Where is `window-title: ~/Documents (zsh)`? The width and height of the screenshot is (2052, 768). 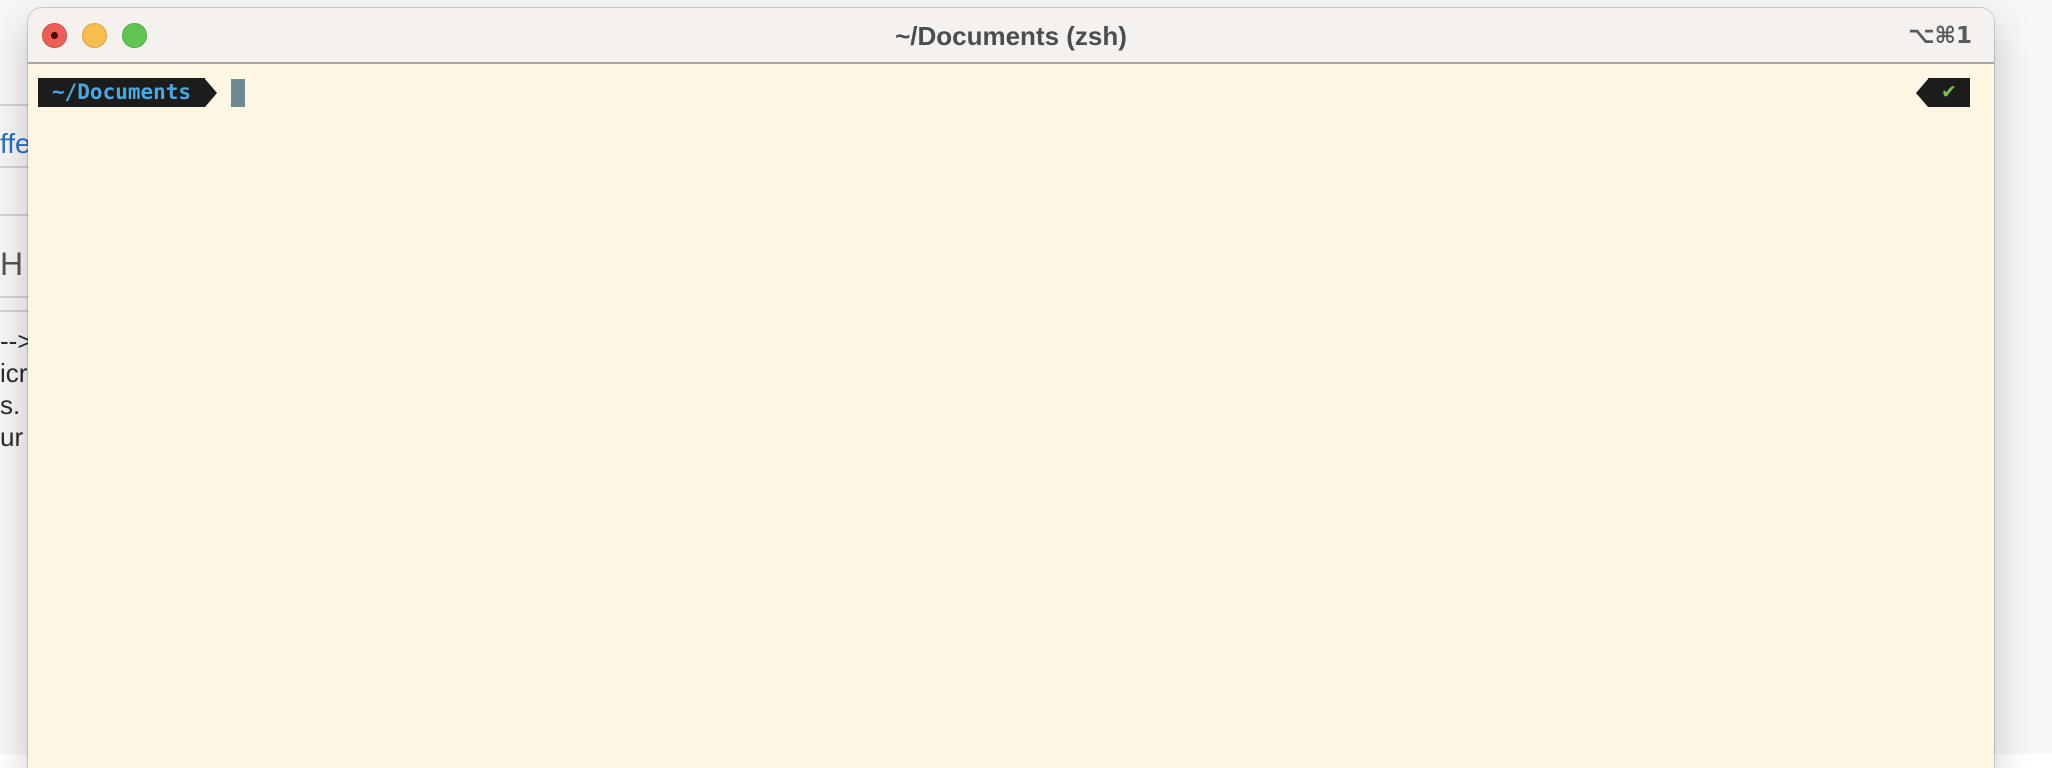 window-title: ~/Documents (zsh) is located at coordinates (1011, 36).